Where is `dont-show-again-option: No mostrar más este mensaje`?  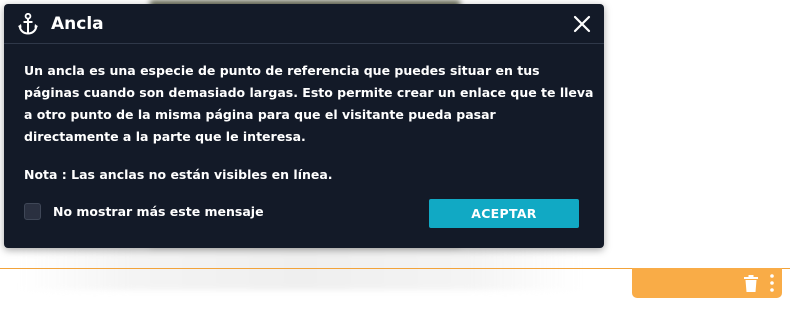
dont-show-again-option: No mostrar más este mensaje is located at coordinates (144, 211).